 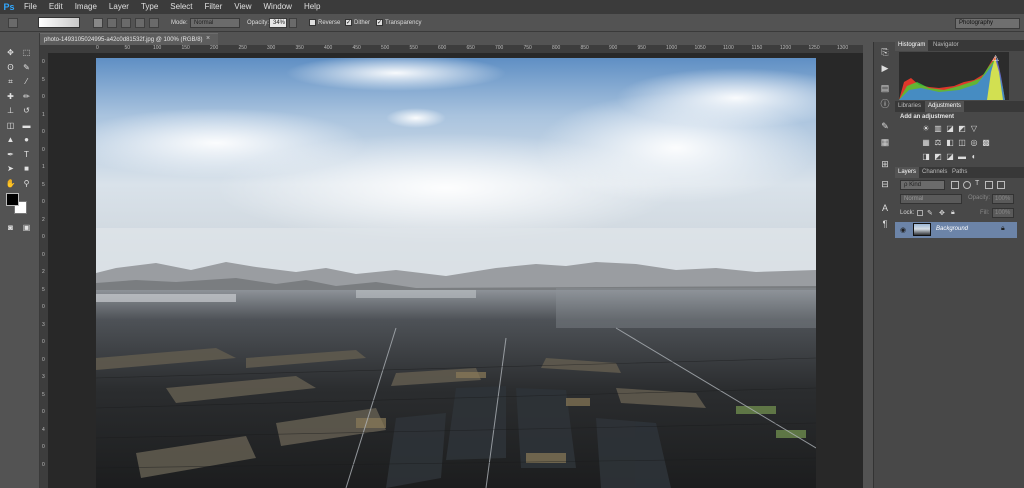 What do you see at coordinates (98, 23) in the screenshot?
I see `linear-gradient-icon` at bounding box center [98, 23].